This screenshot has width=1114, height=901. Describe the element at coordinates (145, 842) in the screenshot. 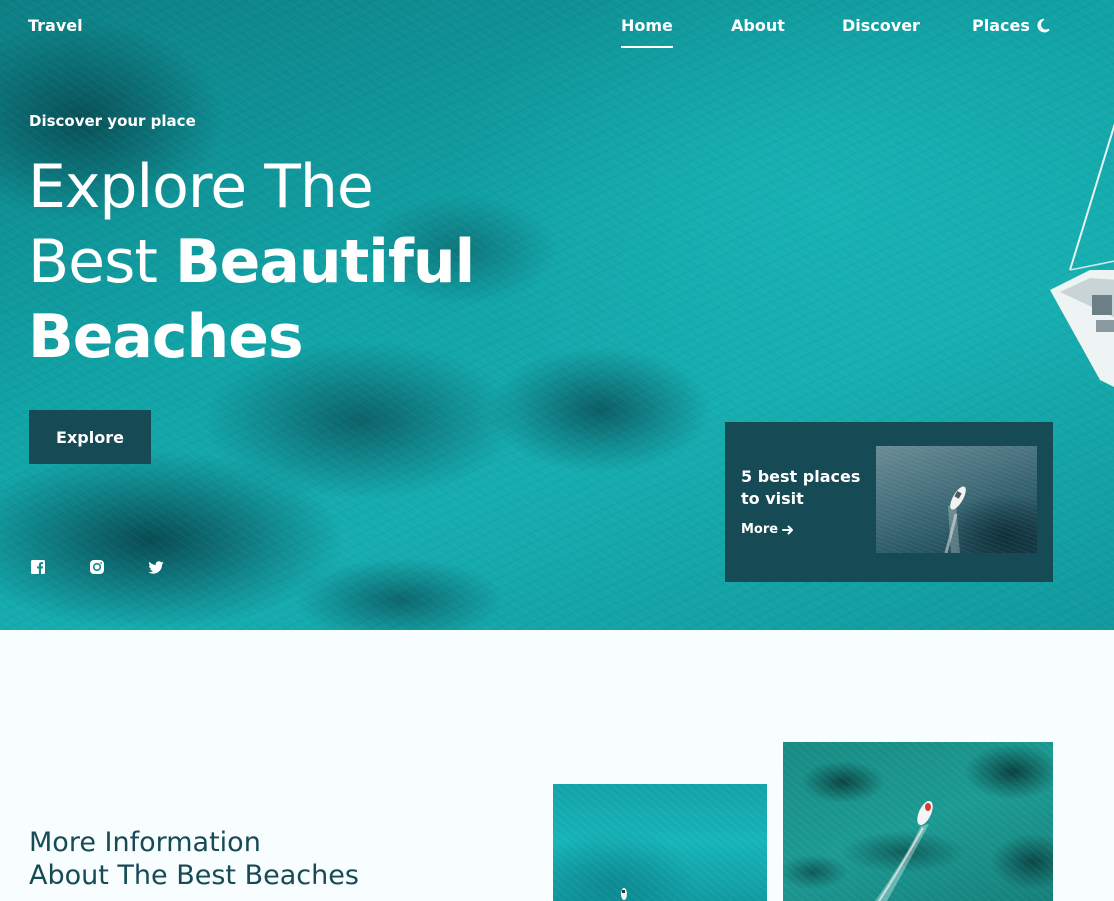

I see `info-title-line1: More Information` at that location.